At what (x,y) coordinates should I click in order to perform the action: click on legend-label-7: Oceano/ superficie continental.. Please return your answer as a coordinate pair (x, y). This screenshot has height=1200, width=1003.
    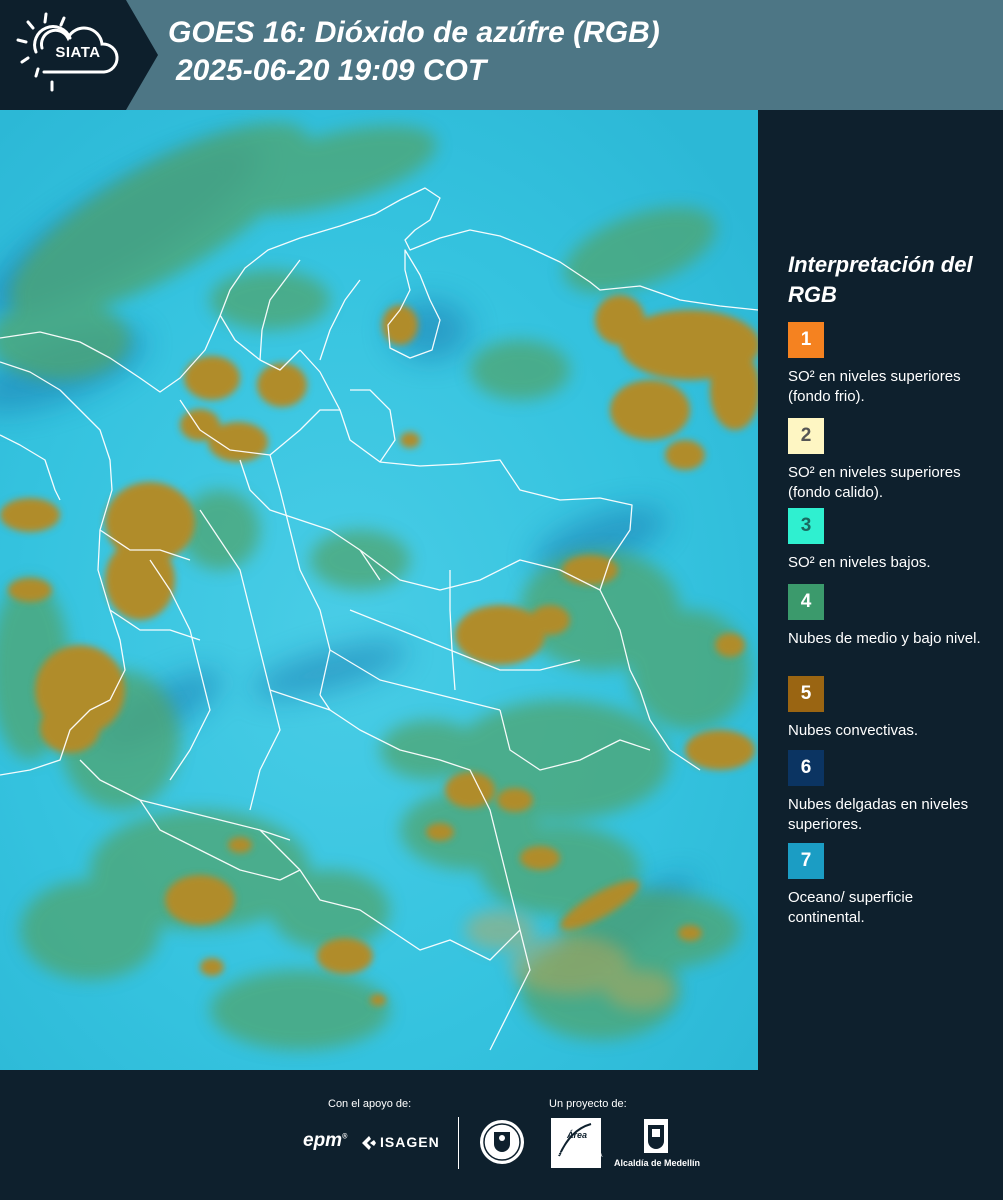
    Looking at the image, I should click on (851, 907).